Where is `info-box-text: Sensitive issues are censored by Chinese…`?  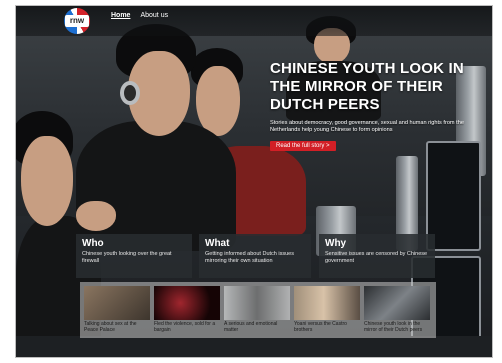
info-box-text: Sensitive issues are censored by Chinese… is located at coordinates (376, 257).